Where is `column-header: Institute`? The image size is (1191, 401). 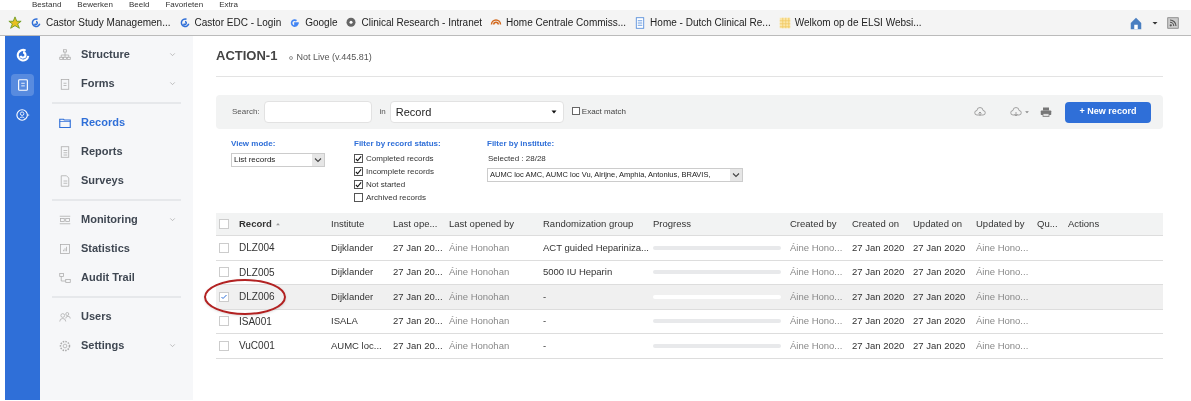
column-header: Institute is located at coordinates (362, 224).